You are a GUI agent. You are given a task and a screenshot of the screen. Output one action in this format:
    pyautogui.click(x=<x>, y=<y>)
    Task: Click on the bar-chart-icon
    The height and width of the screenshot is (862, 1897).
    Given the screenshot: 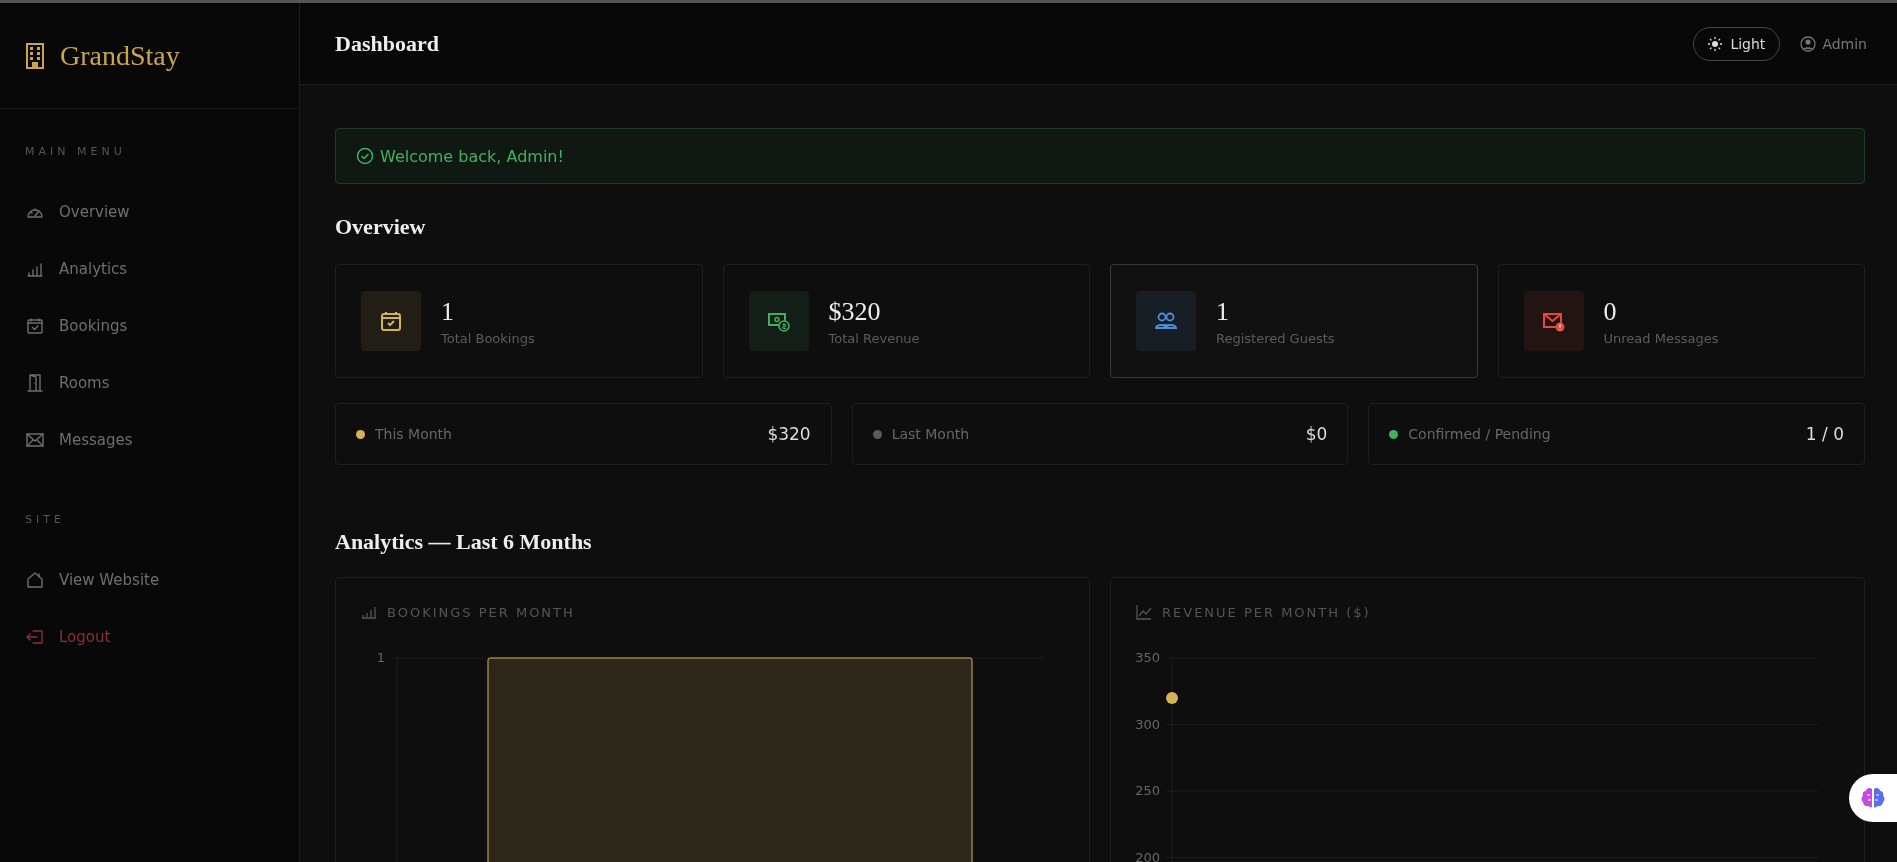 What is the action you would take?
    pyautogui.click(x=369, y=612)
    